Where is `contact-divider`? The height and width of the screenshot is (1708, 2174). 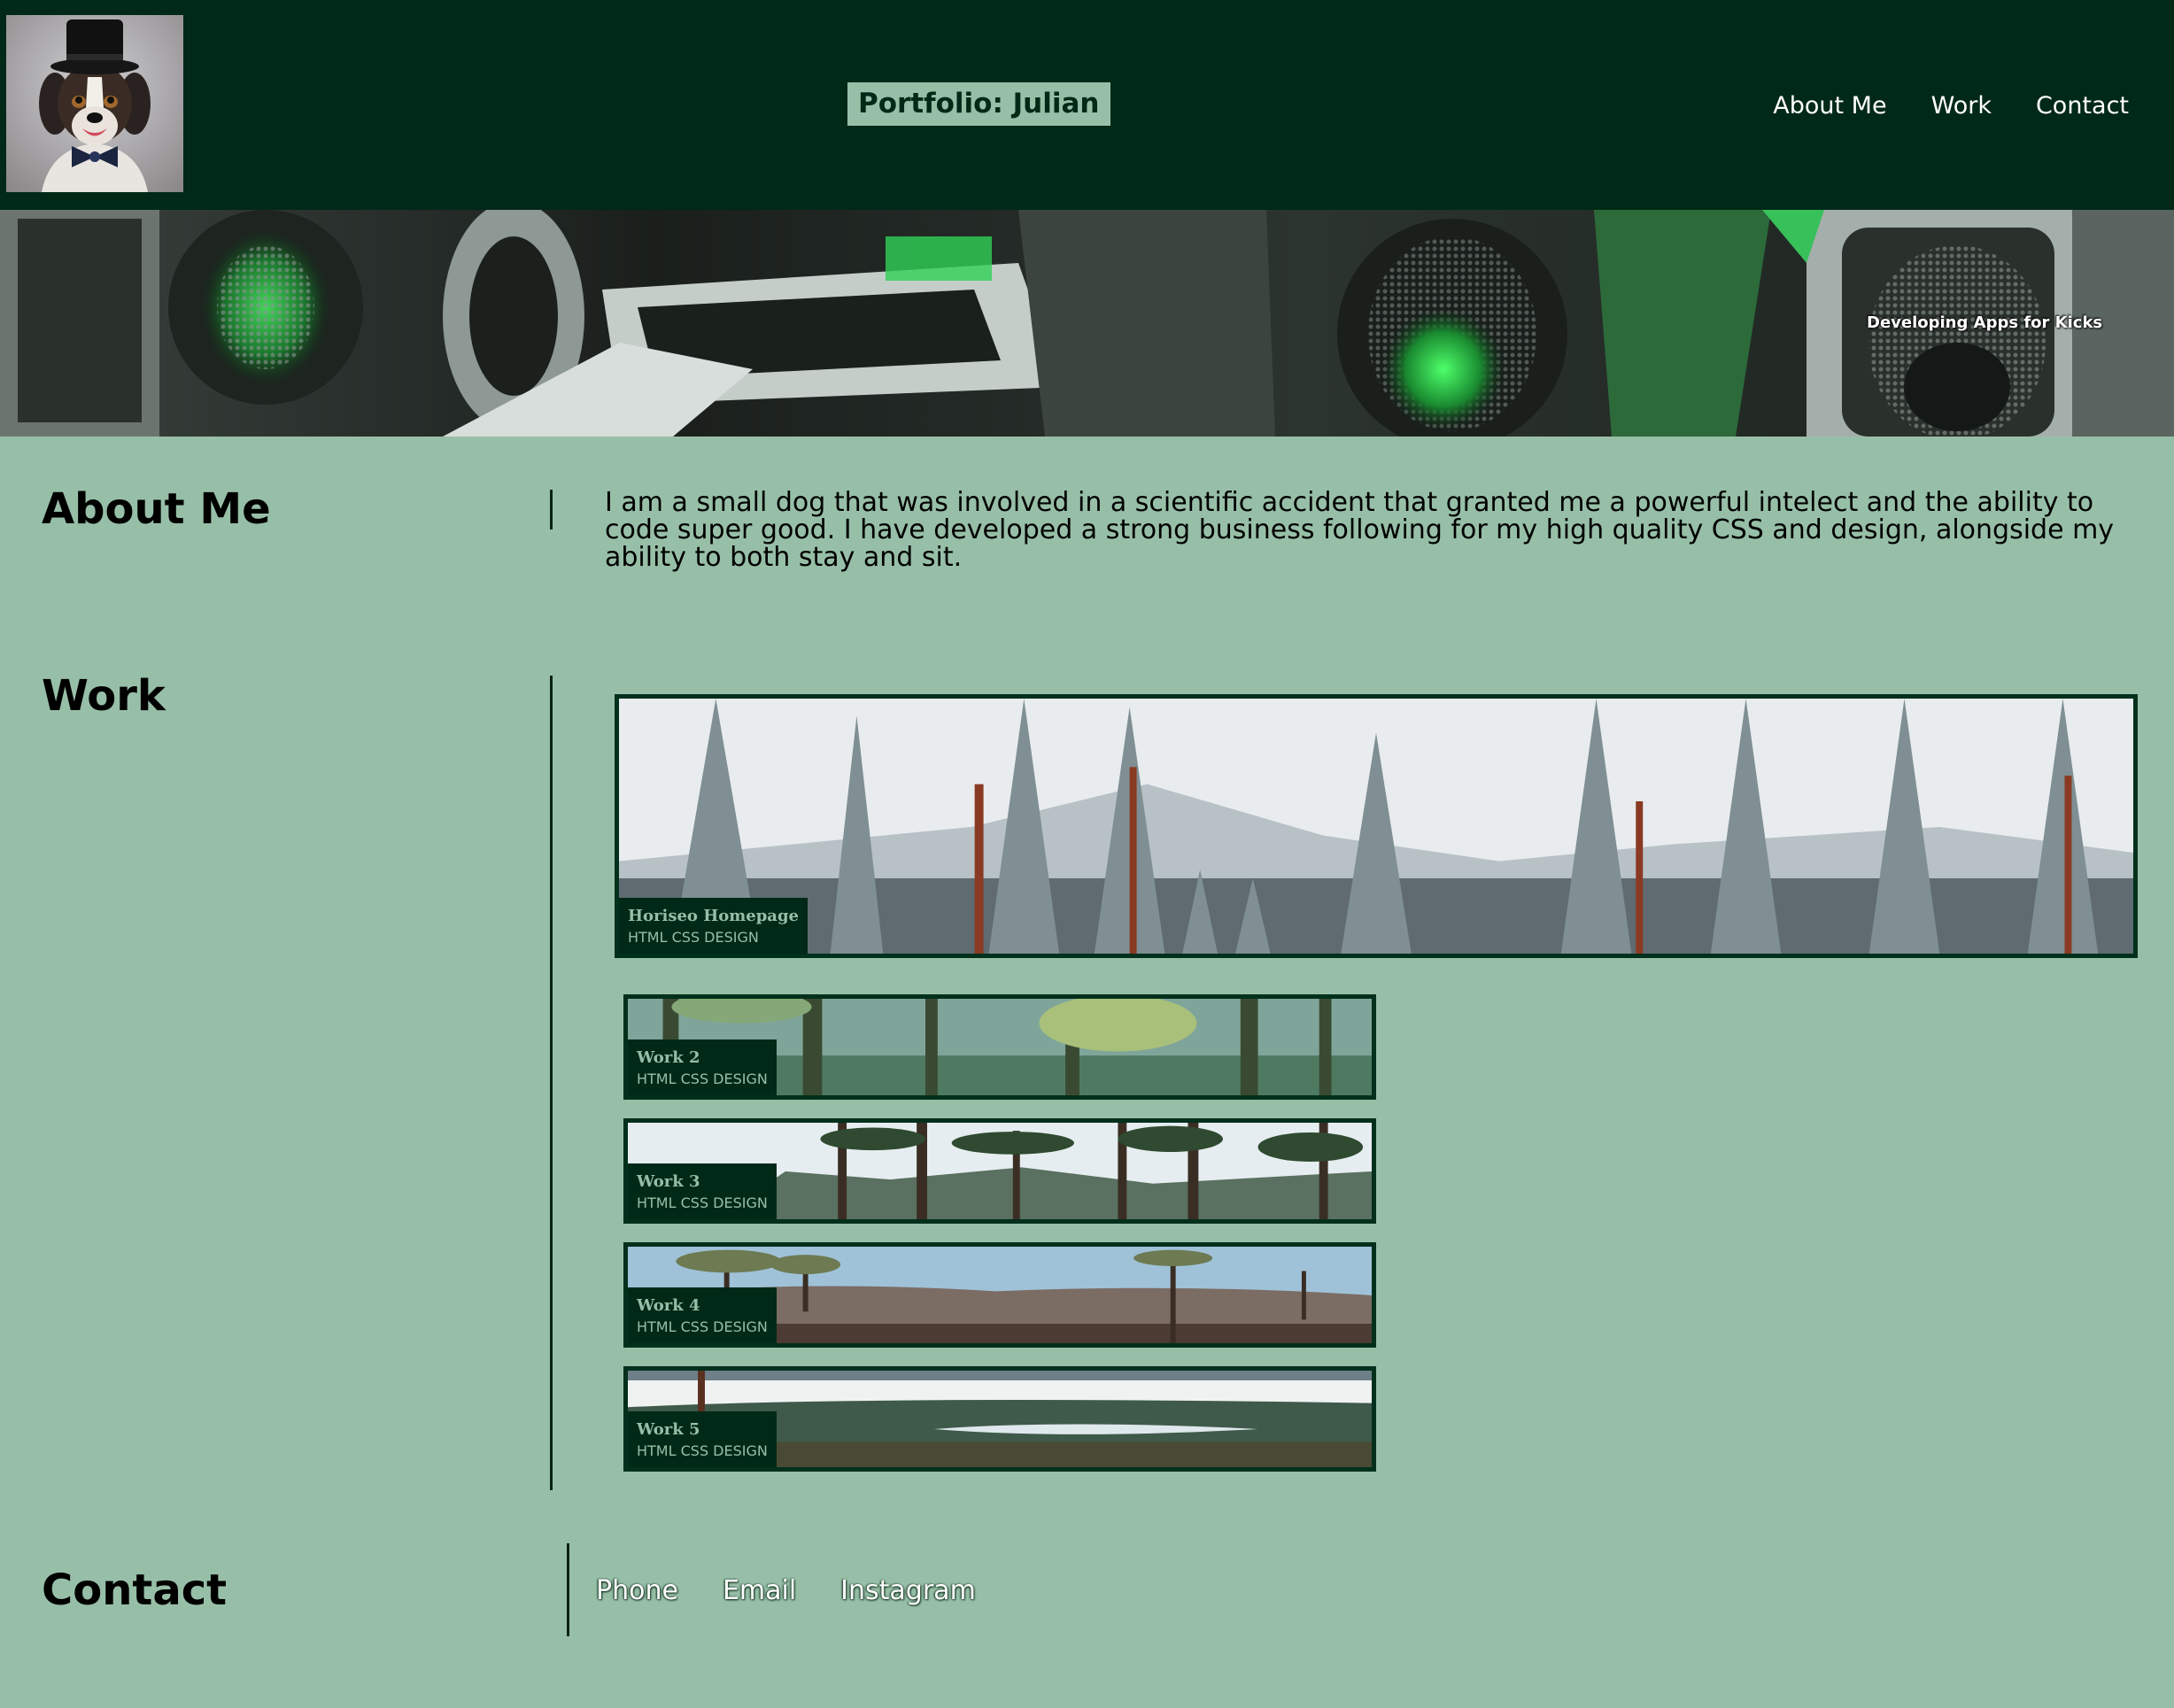
contact-divider is located at coordinates (568, 1590).